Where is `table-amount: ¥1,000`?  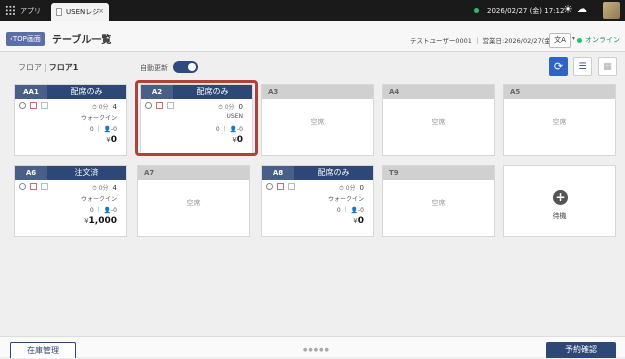 table-amount: ¥1,000 is located at coordinates (100, 221).